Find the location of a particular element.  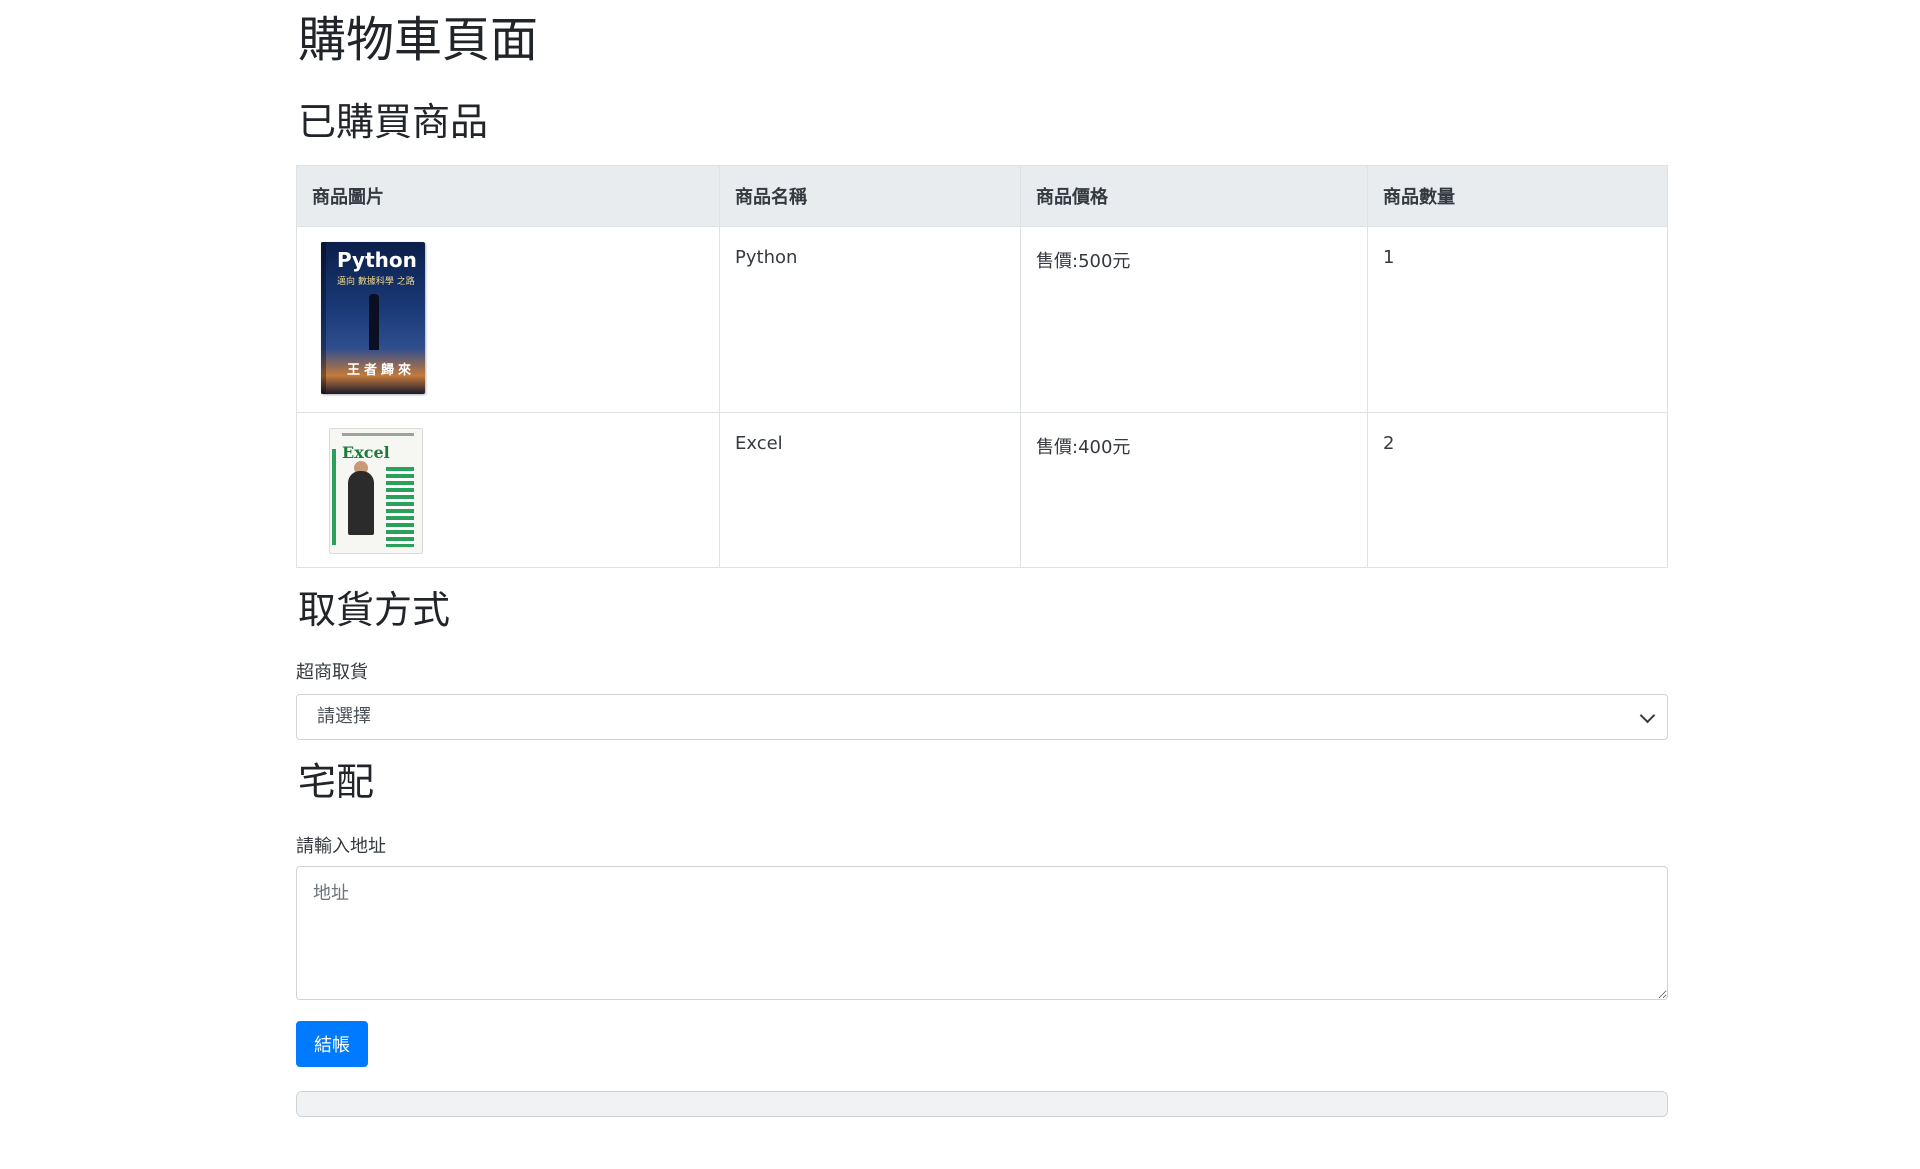

table-row: Excel Excel 售價:400元 2 is located at coordinates (982, 490).